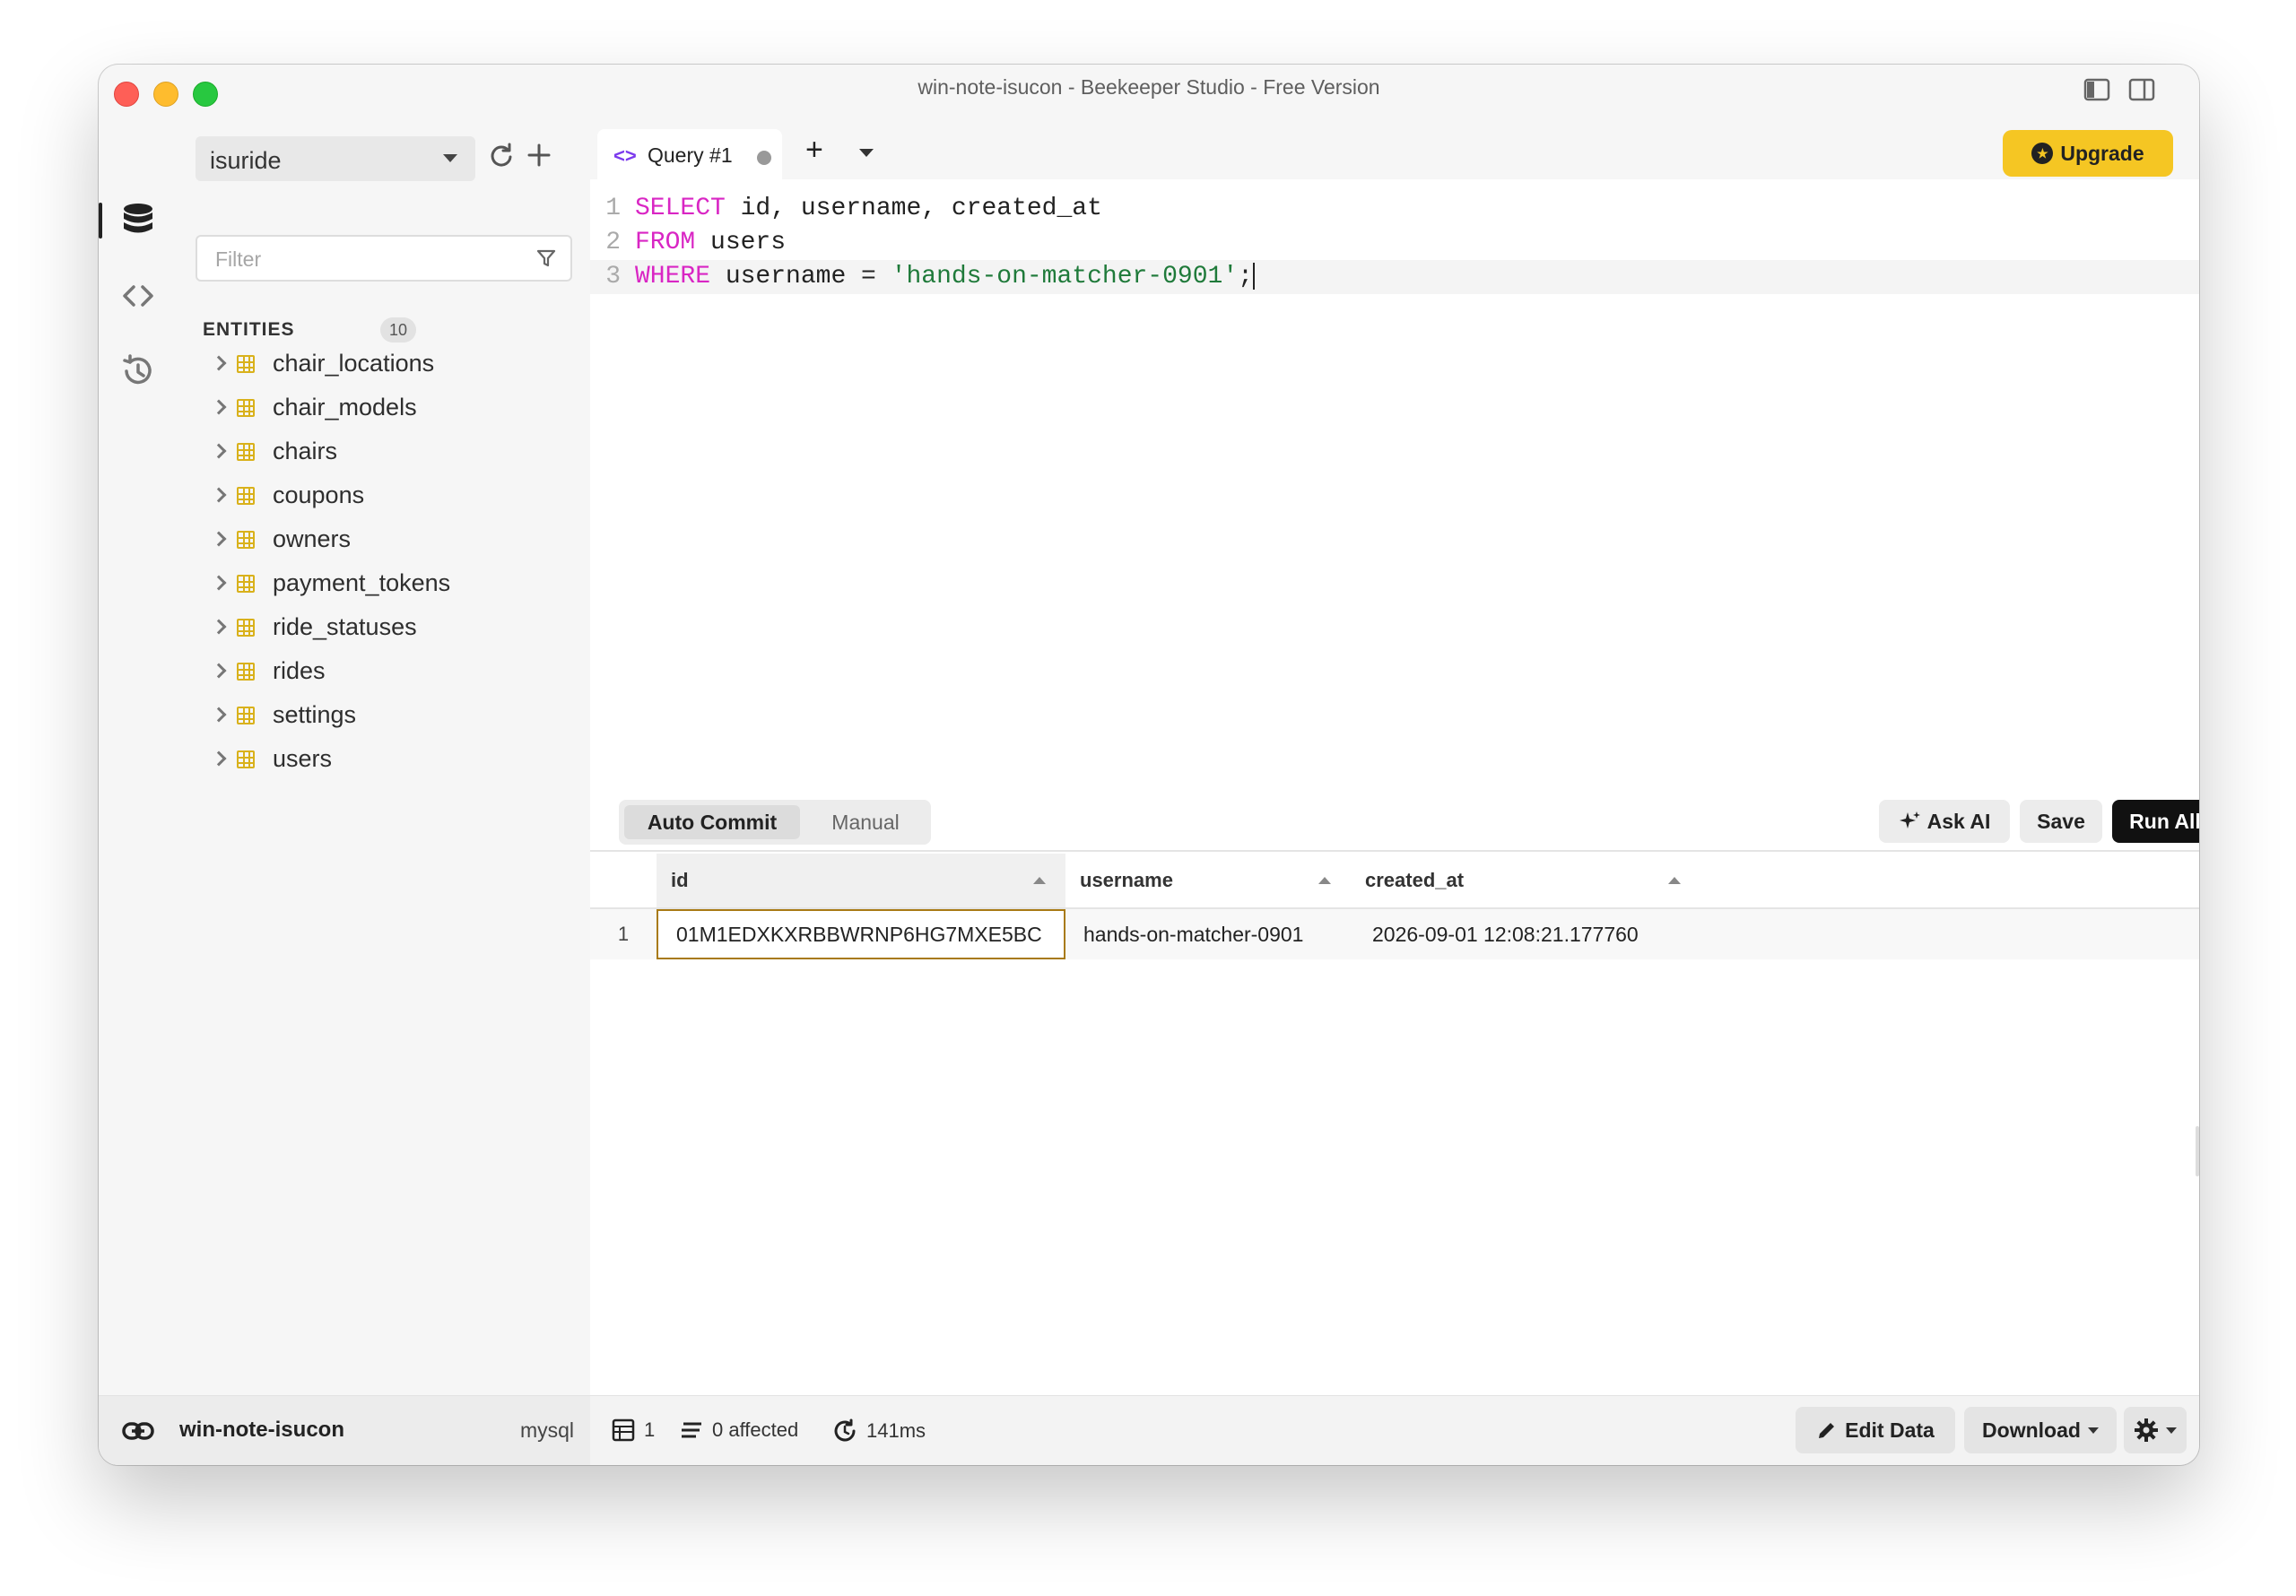 This screenshot has width=2296, height=1596. Describe the element at coordinates (384, 716) in the screenshot. I see `entity-item: settings` at that location.